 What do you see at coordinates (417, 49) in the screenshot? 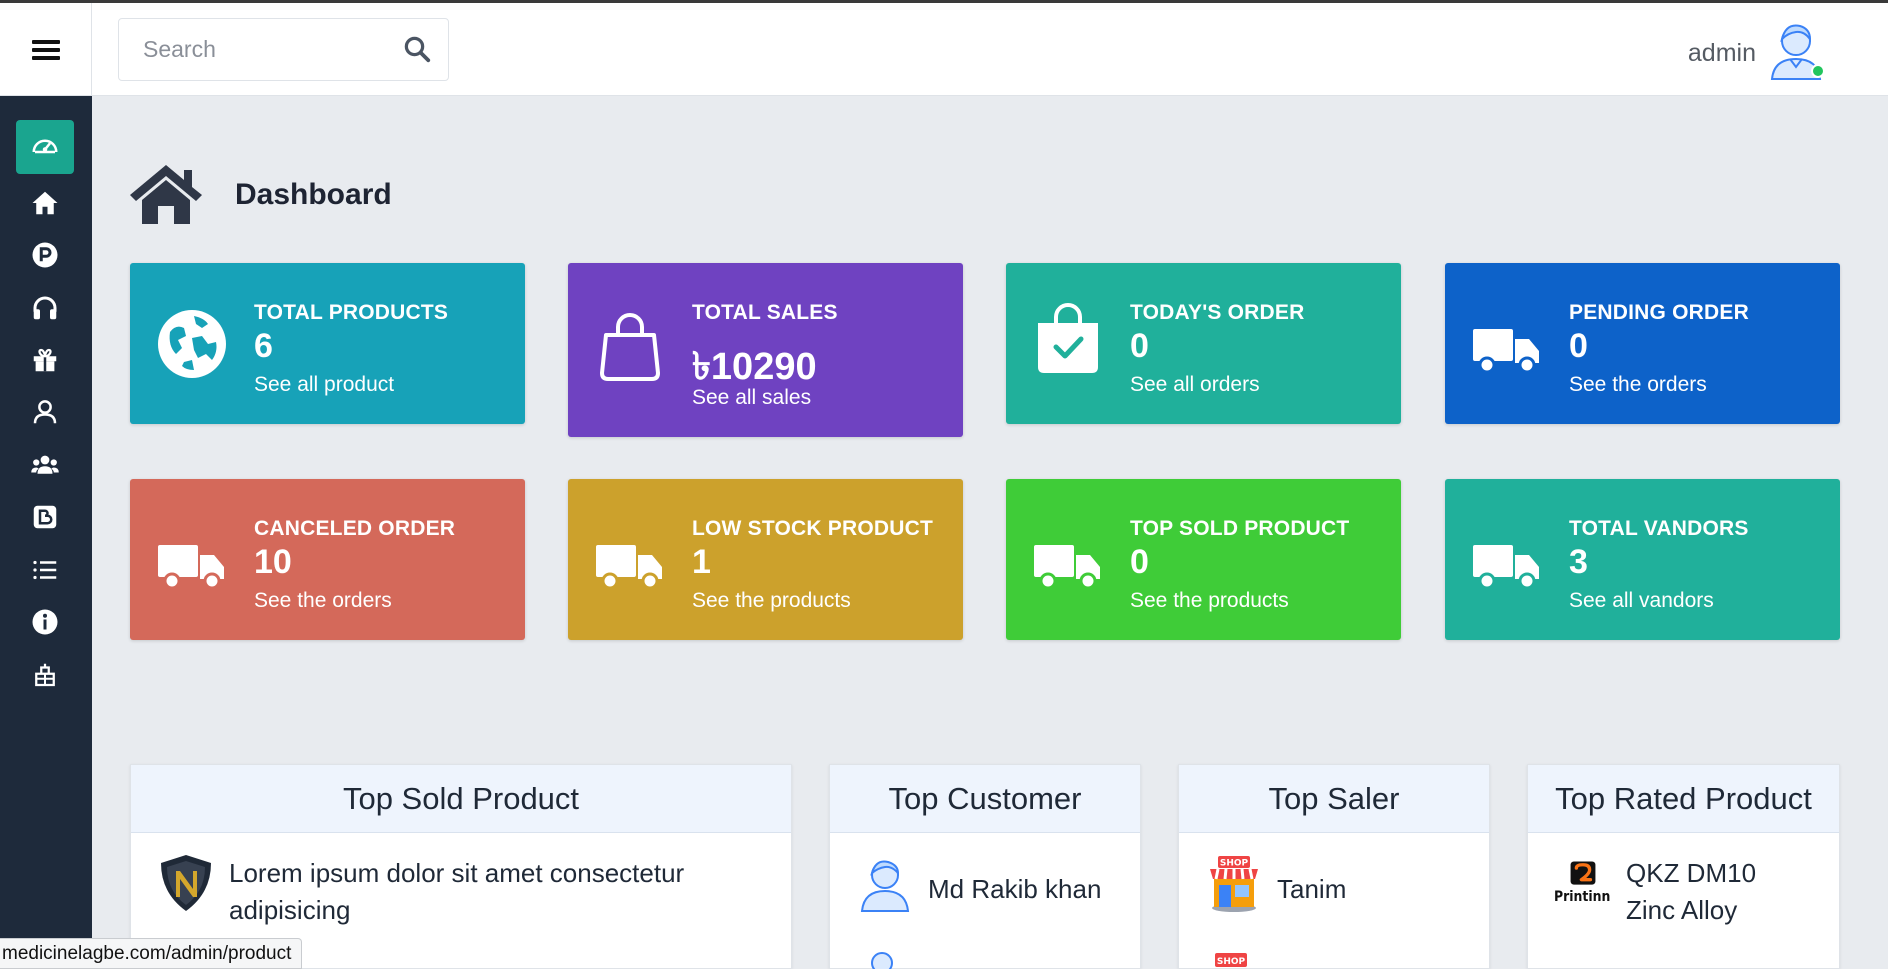
I see `search-icon` at bounding box center [417, 49].